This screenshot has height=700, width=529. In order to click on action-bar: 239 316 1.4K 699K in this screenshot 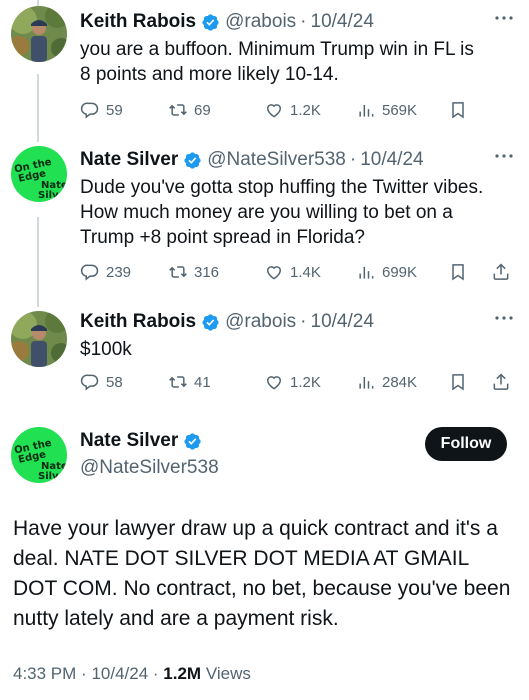, I will do `click(297, 272)`.